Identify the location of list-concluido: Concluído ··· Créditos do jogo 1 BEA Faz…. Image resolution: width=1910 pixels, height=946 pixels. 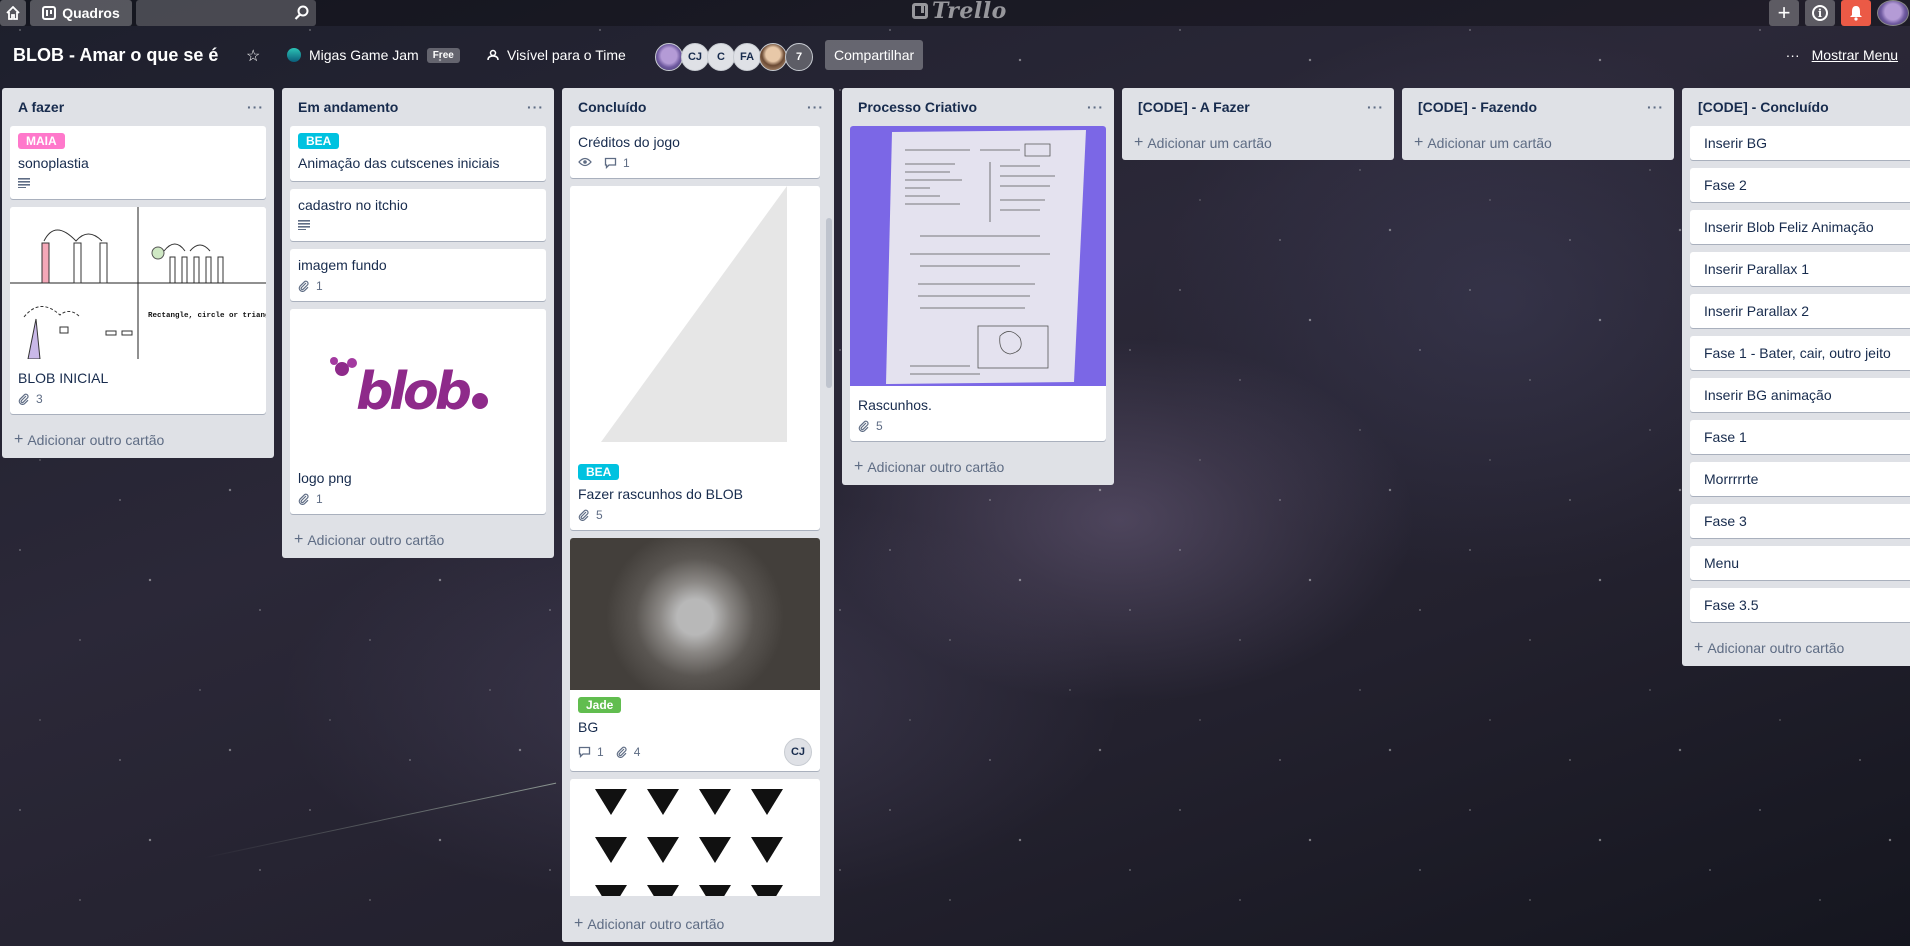
(698, 515).